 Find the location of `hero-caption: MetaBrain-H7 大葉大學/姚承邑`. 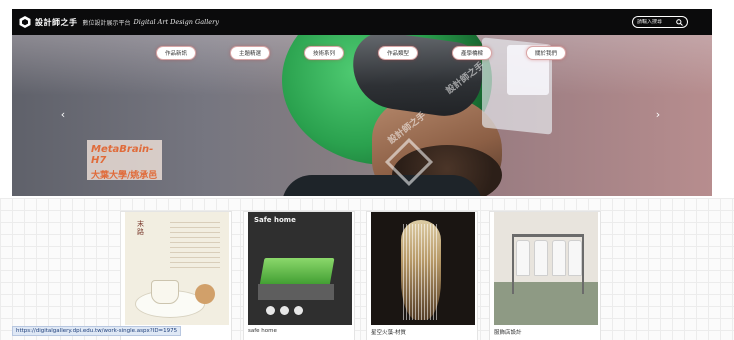

hero-caption: MetaBrain-H7 大葉大學/姚承邑 is located at coordinates (124, 160).